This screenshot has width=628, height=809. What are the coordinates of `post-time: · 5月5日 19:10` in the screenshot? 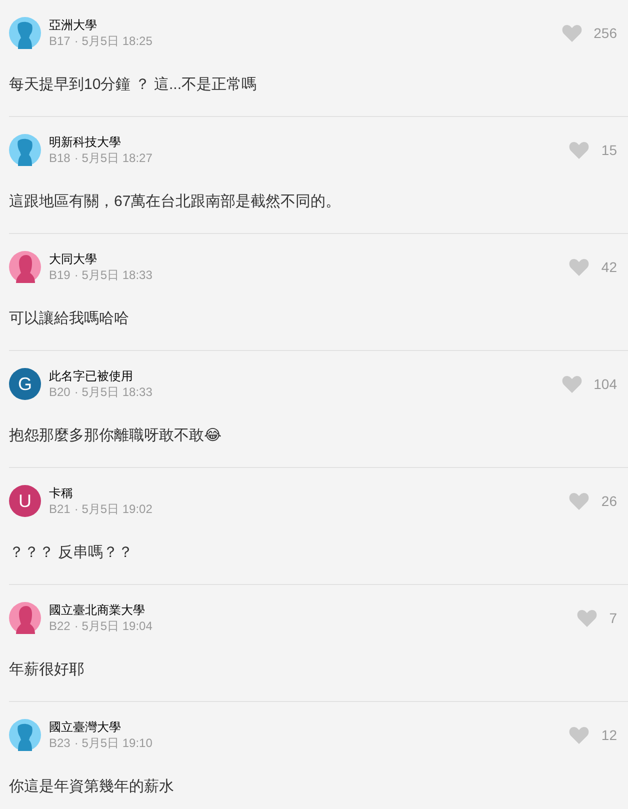 It's located at (113, 743).